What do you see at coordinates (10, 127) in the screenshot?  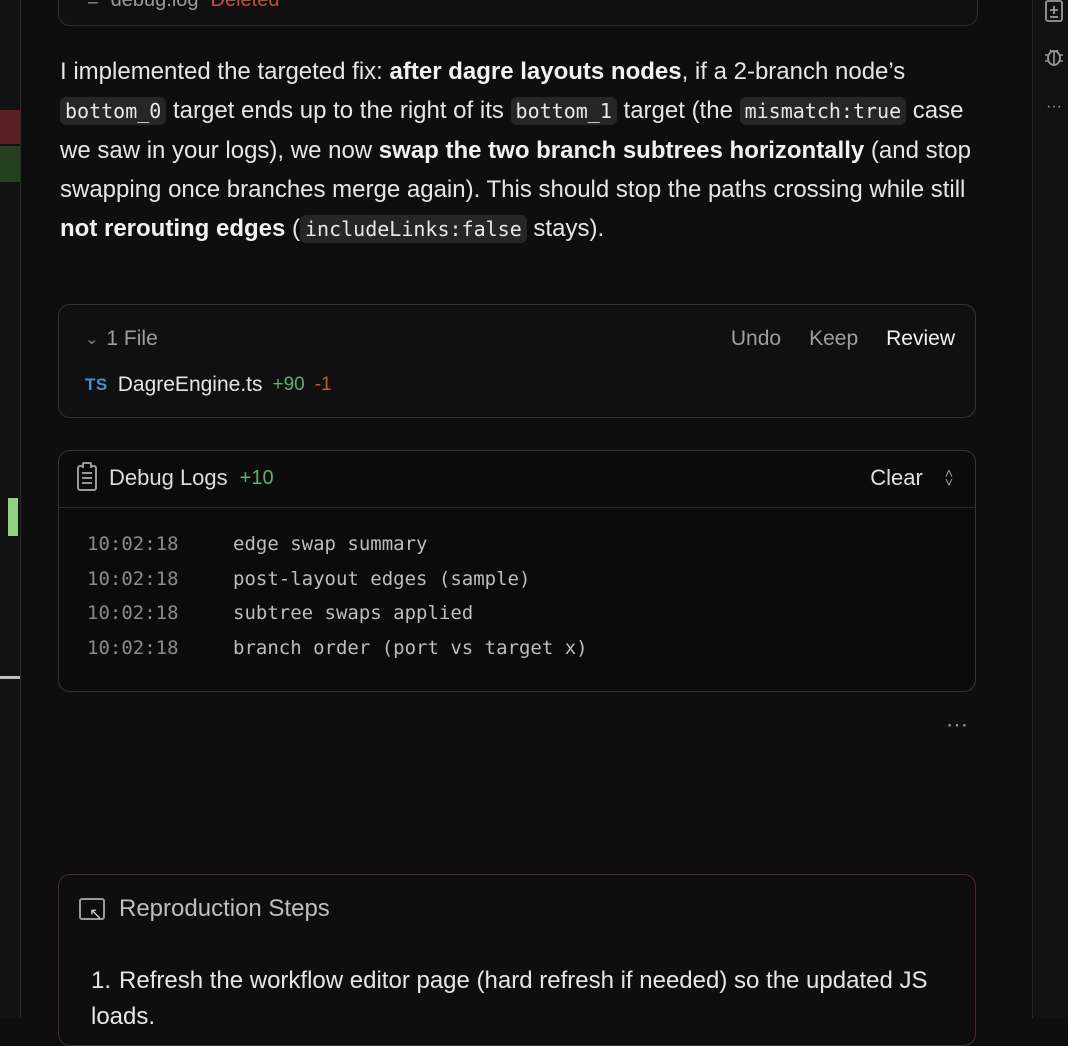 I see `diff-removed-marker` at bounding box center [10, 127].